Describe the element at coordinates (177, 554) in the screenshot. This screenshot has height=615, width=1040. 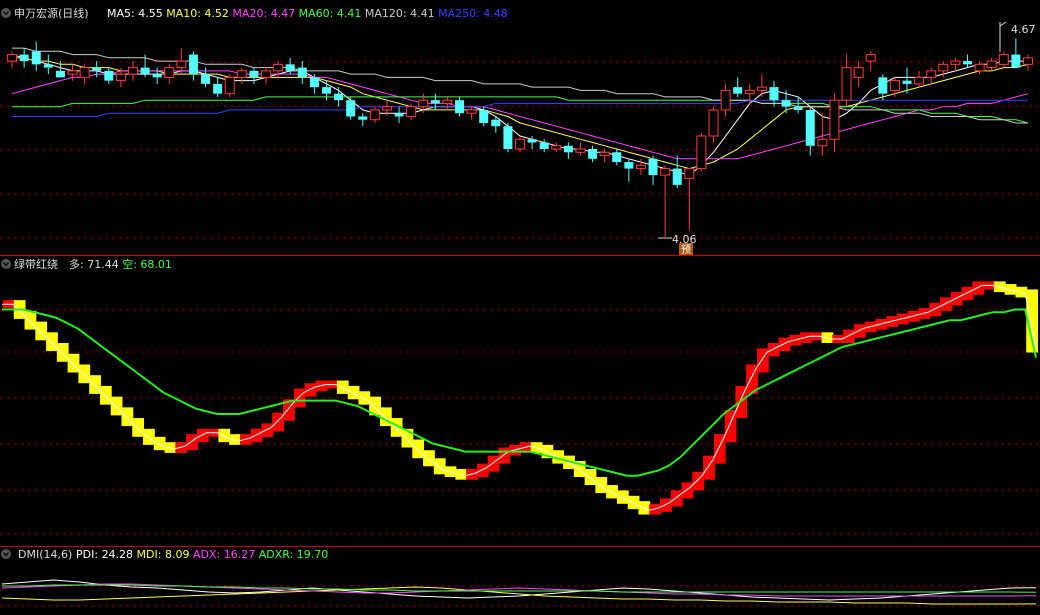
I see `legend-value: 8.09` at that location.